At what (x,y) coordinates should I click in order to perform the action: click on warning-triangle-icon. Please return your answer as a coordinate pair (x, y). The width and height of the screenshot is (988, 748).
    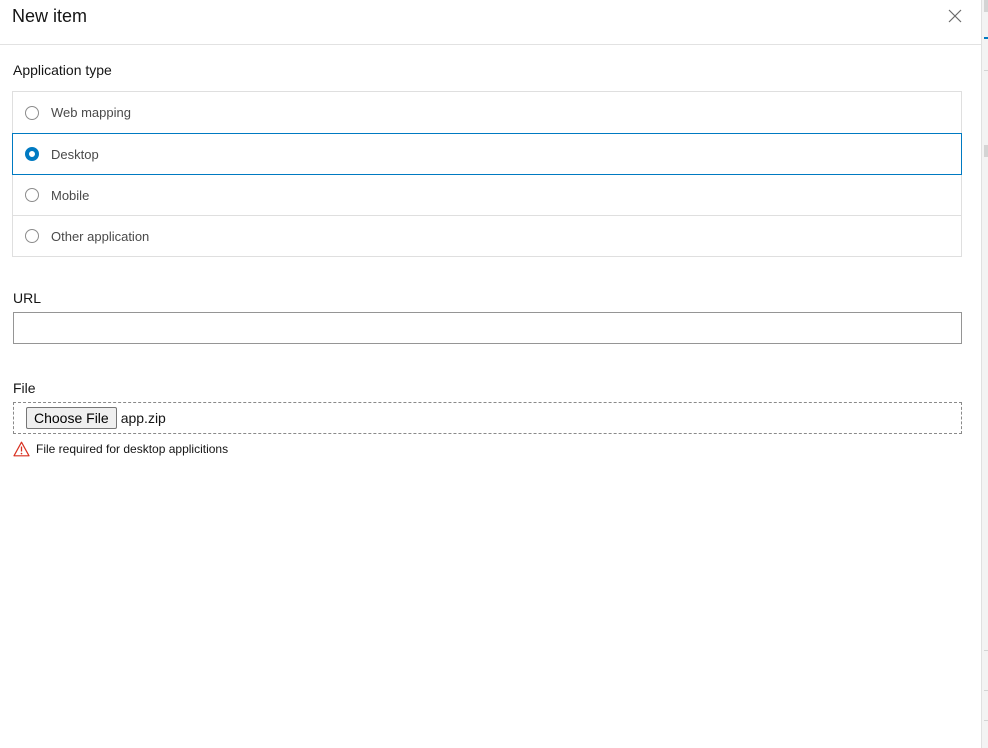
    Looking at the image, I should click on (21, 449).